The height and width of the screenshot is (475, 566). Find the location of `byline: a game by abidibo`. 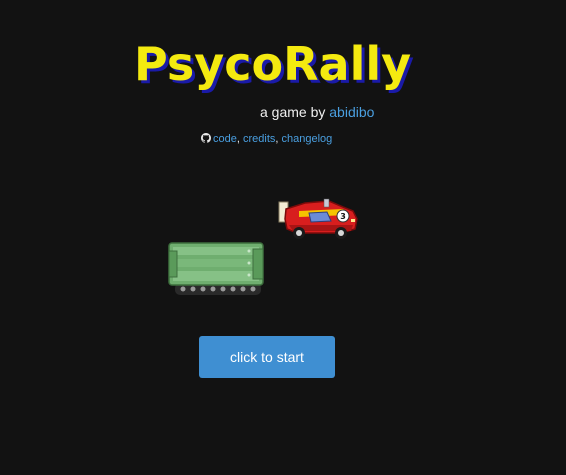

byline: a game by abidibo is located at coordinates (317, 112).